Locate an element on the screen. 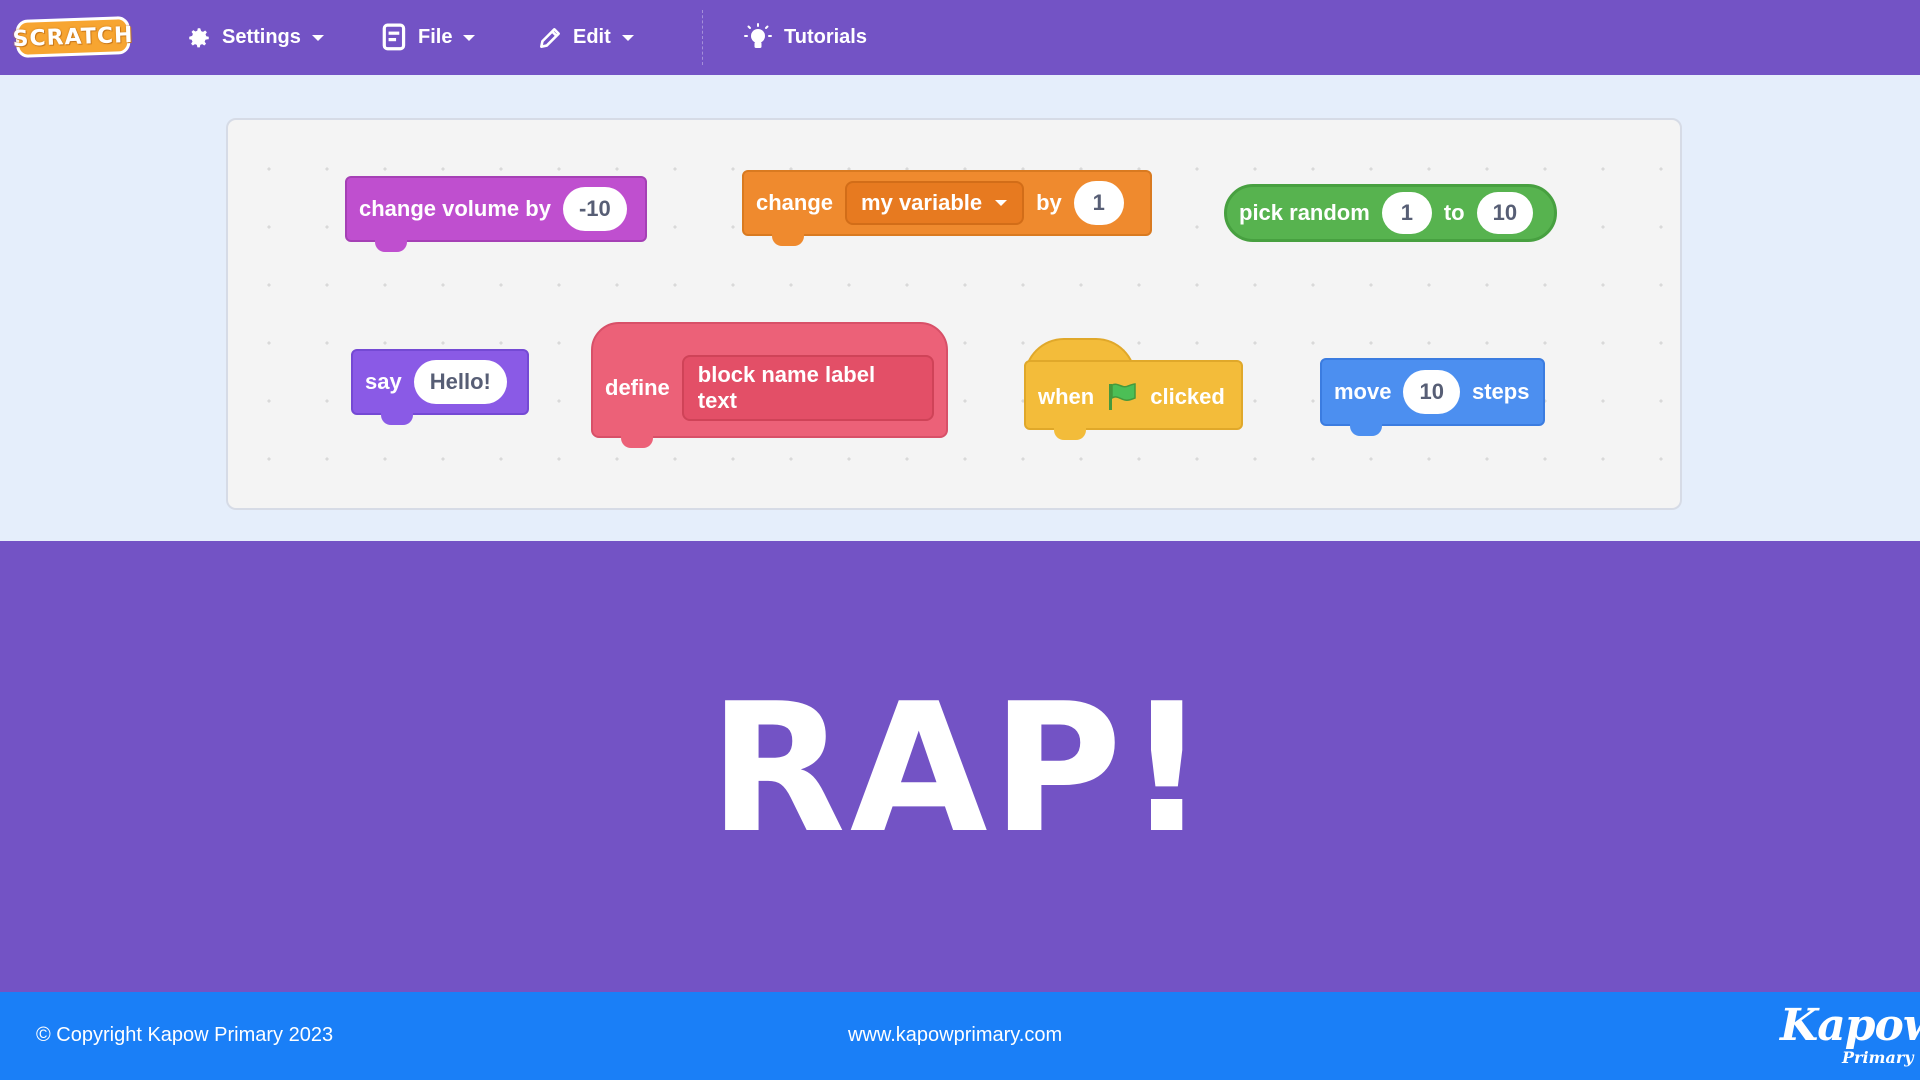 The image size is (1920, 1080). brand-sub: Primary is located at coordinates (1878, 1057).